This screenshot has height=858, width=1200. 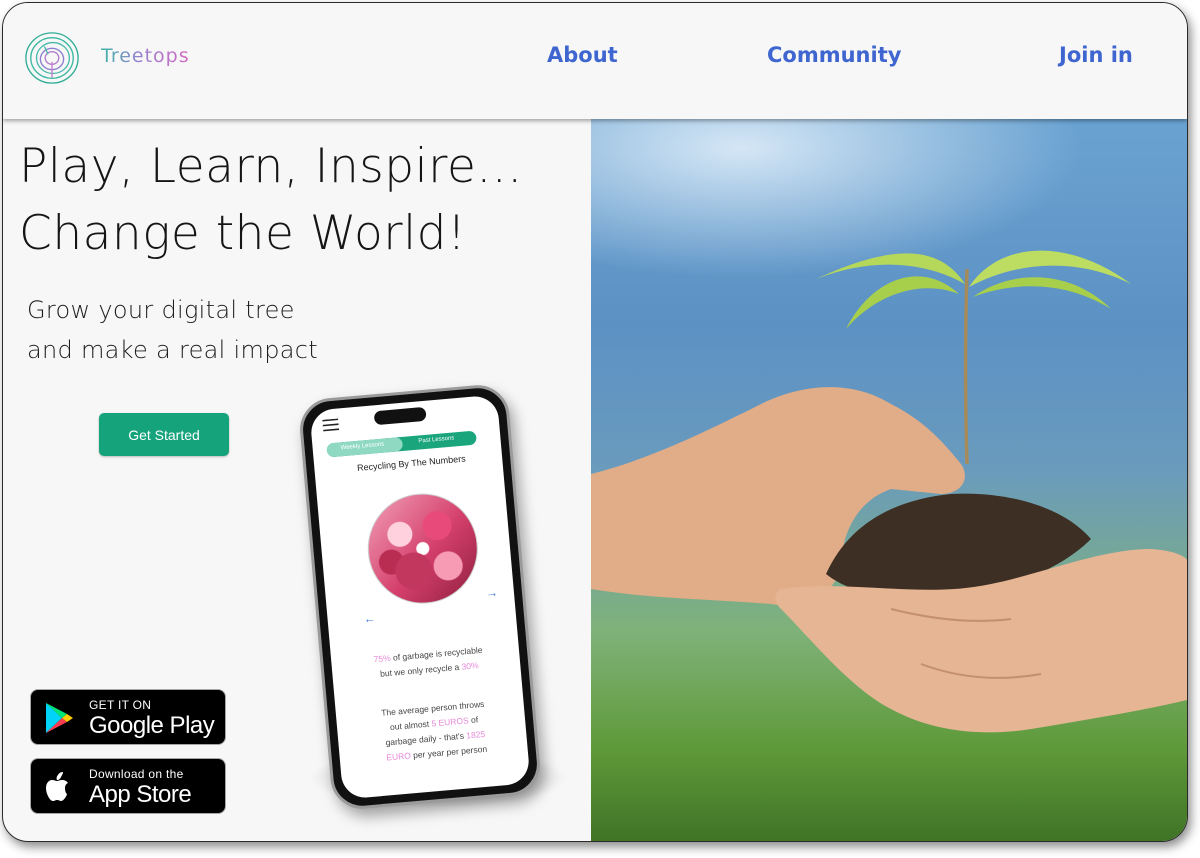 What do you see at coordinates (57, 786) in the screenshot?
I see `apple-icon` at bounding box center [57, 786].